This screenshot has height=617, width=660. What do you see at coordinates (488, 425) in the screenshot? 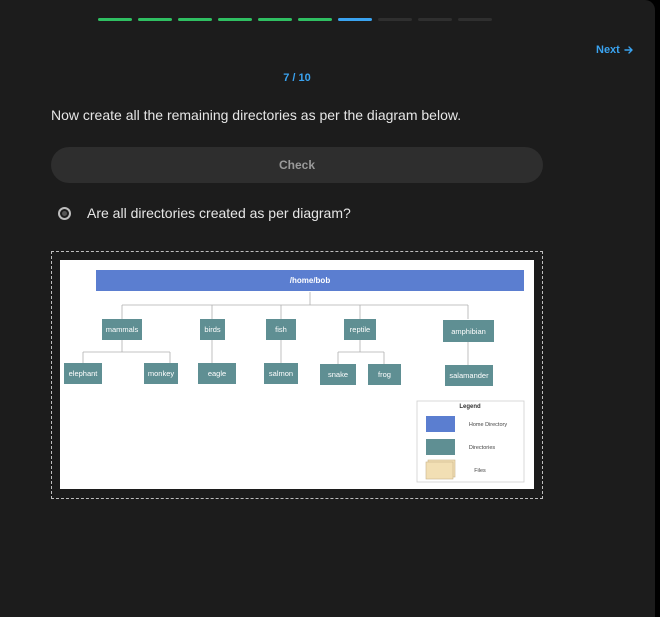
I see `legend-home-label: Home Directory` at bounding box center [488, 425].